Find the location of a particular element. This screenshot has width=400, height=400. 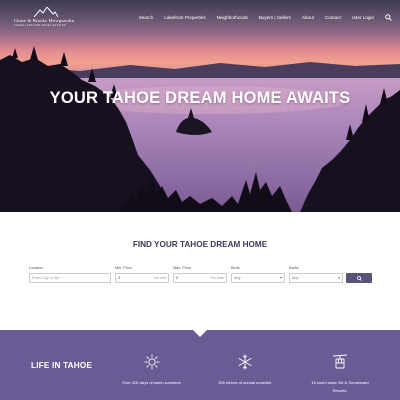

nav-item-buyers-sellers: Buyers | Sellers is located at coordinates (275, 17).